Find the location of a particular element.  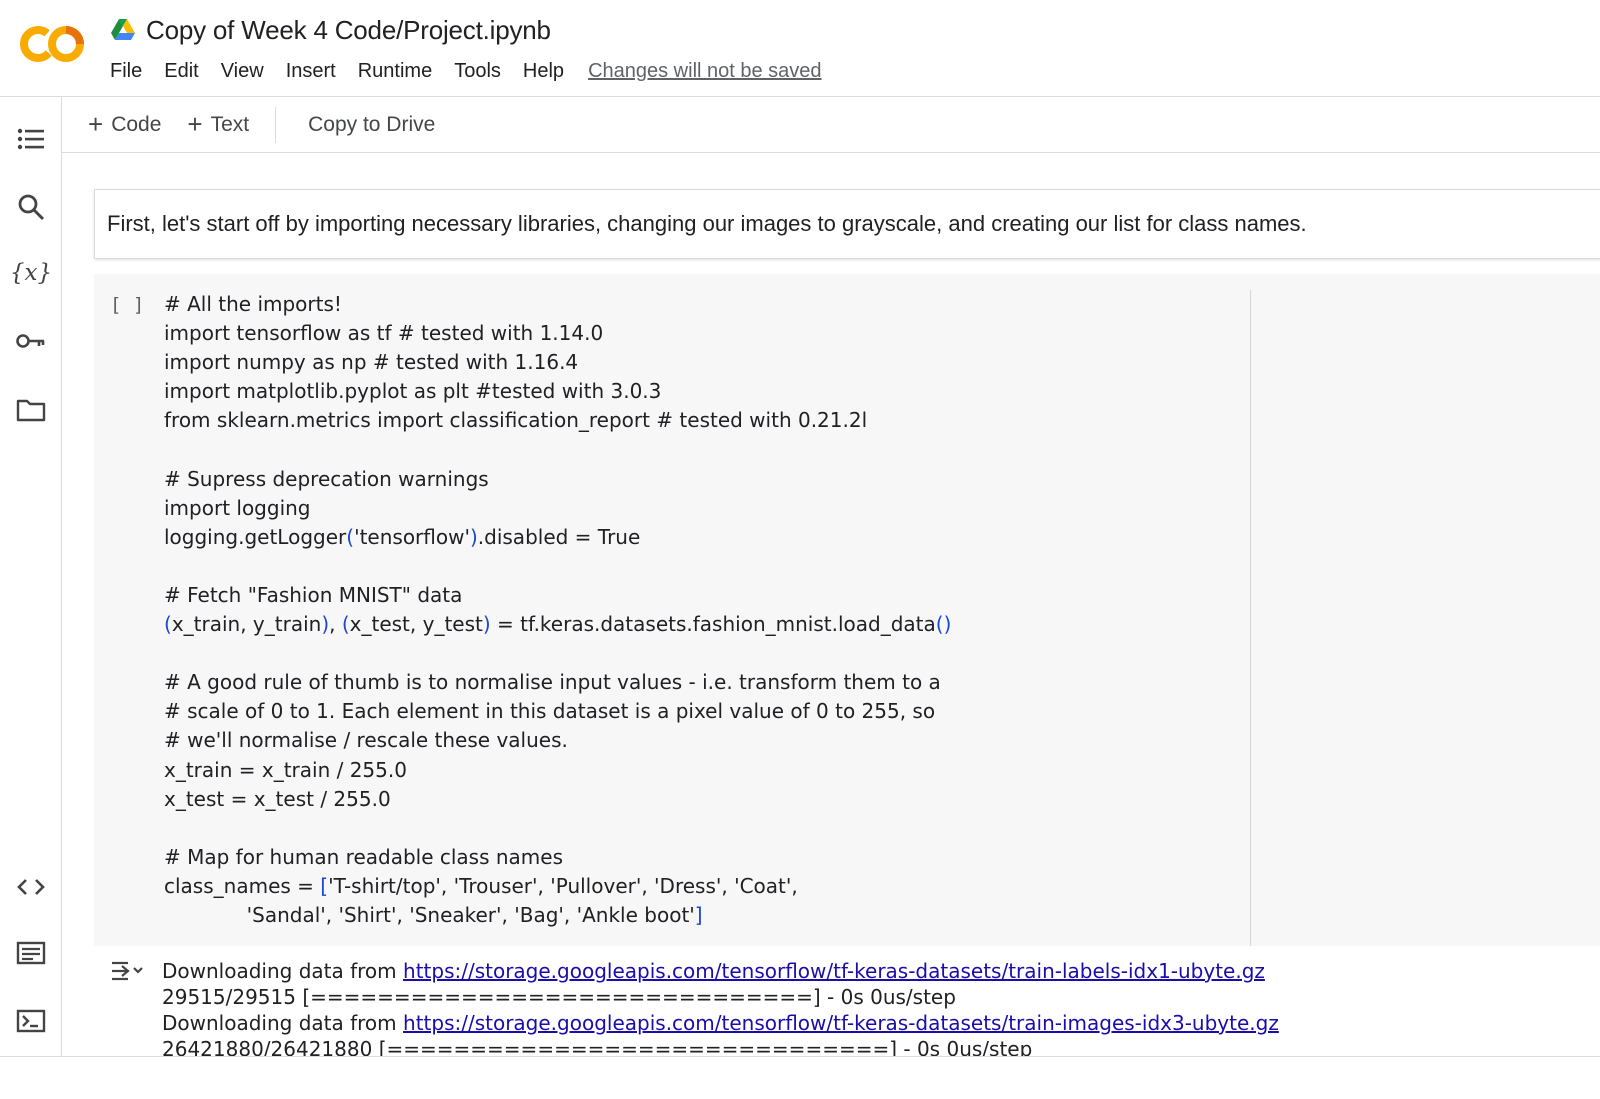

variables-glyph: {x} is located at coordinates (31, 273).